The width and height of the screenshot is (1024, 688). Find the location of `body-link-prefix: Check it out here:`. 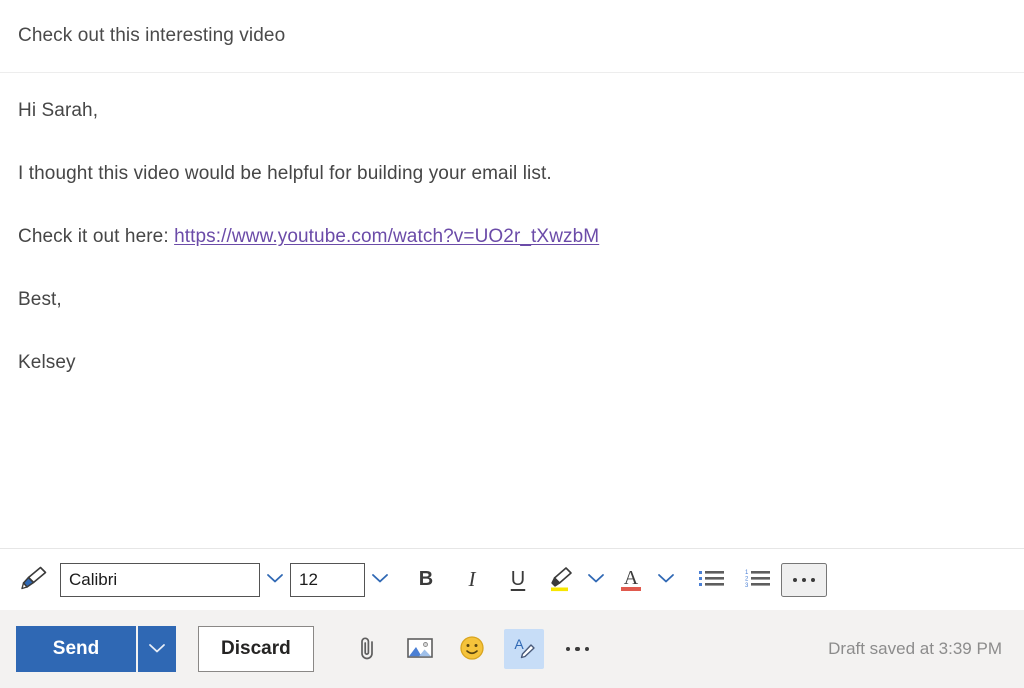

body-link-prefix: Check it out here: is located at coordinates (96, 236).